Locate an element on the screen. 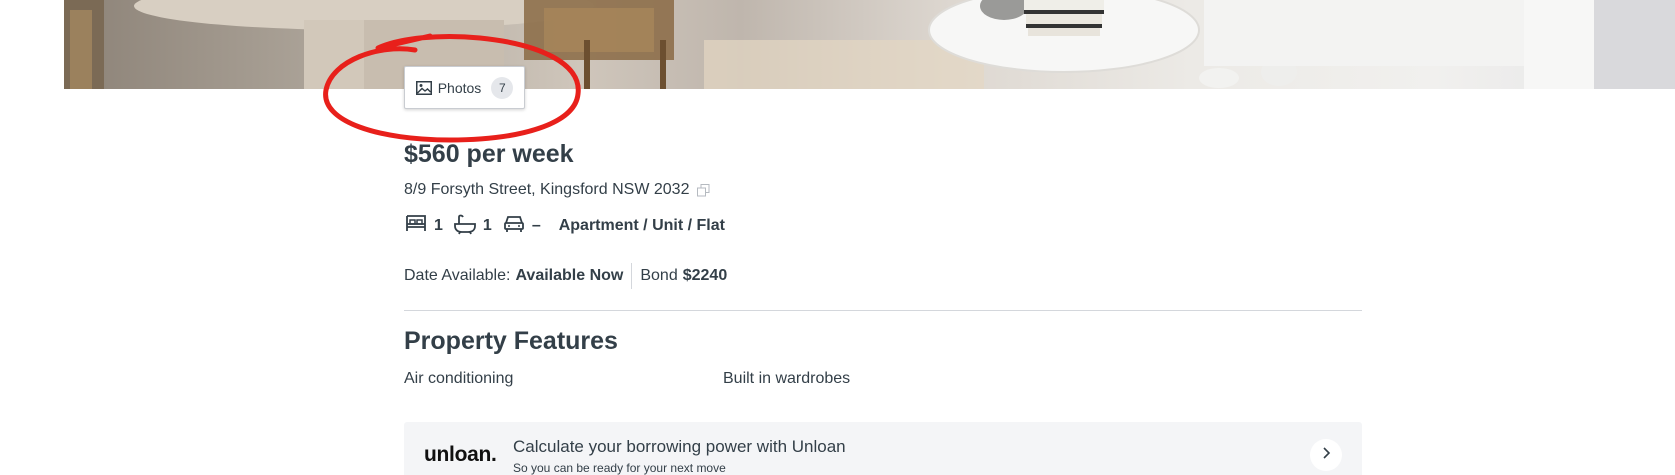 Image resolution: width=1675 pixels, height=475 pixels. bedrooms: 1 is located at coordinates (423, 226).